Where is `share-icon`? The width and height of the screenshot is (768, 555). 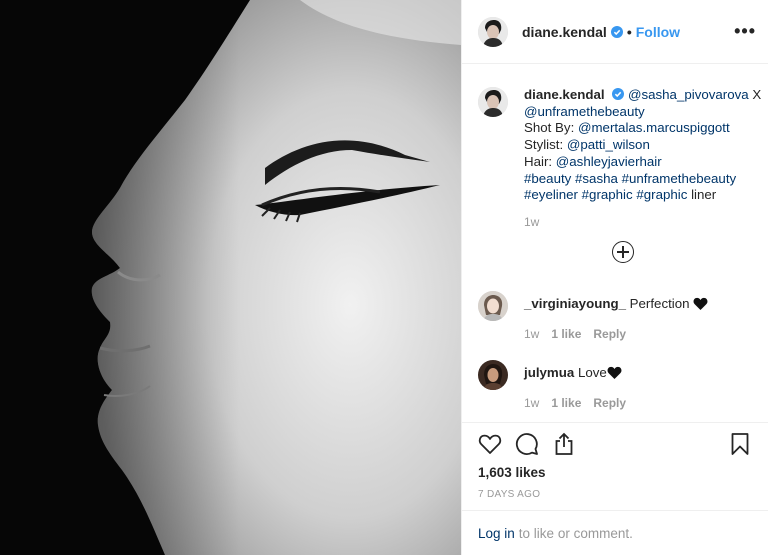 share-icon is located at coordinates (564, 444).